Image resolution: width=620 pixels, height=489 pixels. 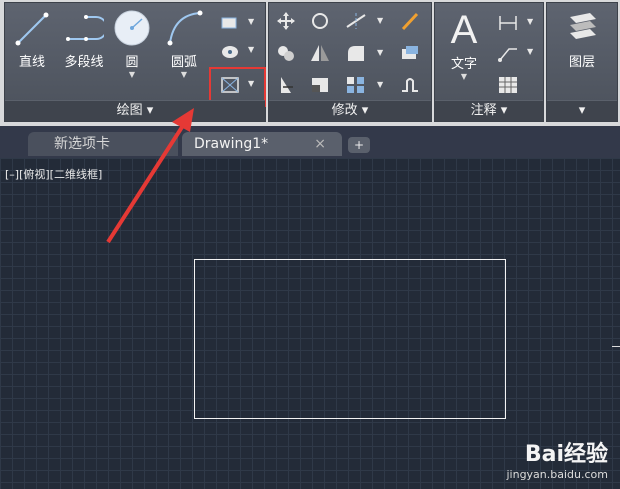 I want to click on watermark: Bai经验 jingyan.baidu.com, so click(x=557, y=458).